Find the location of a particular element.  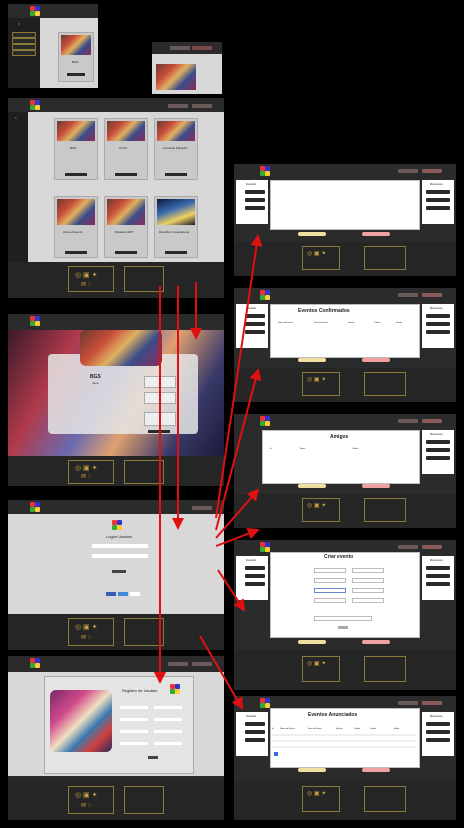

sidebar-item is located at coordinates (24, 53).